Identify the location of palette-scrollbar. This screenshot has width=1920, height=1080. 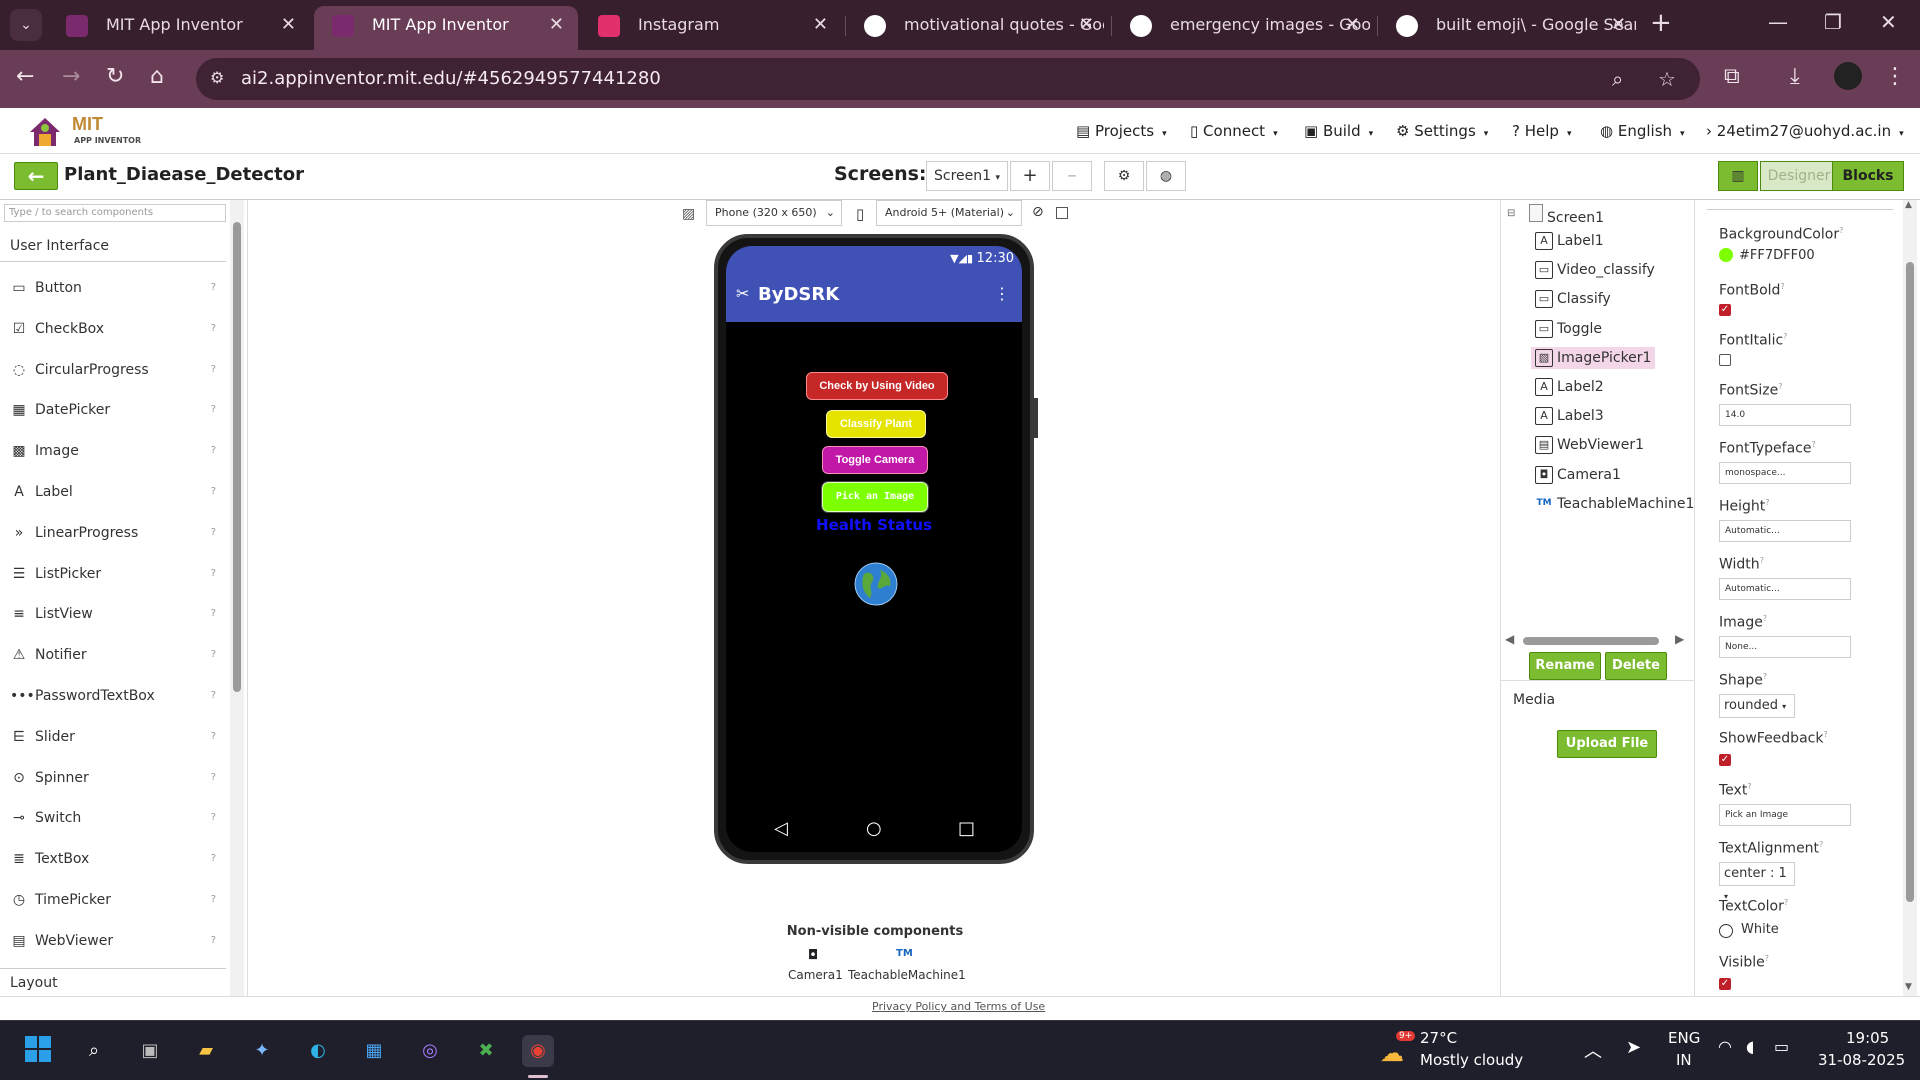
(237, 598).